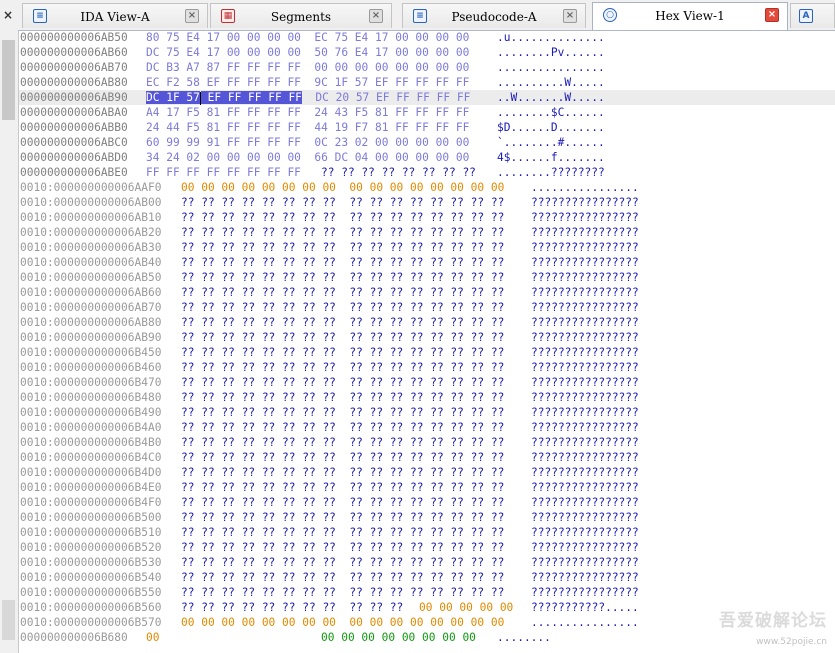 This screenshot has width=835, height=653. What do you see at coordinates (8, 620) in the screenshot?
I see `scrollbar-track` at bounding box center [8, 620].